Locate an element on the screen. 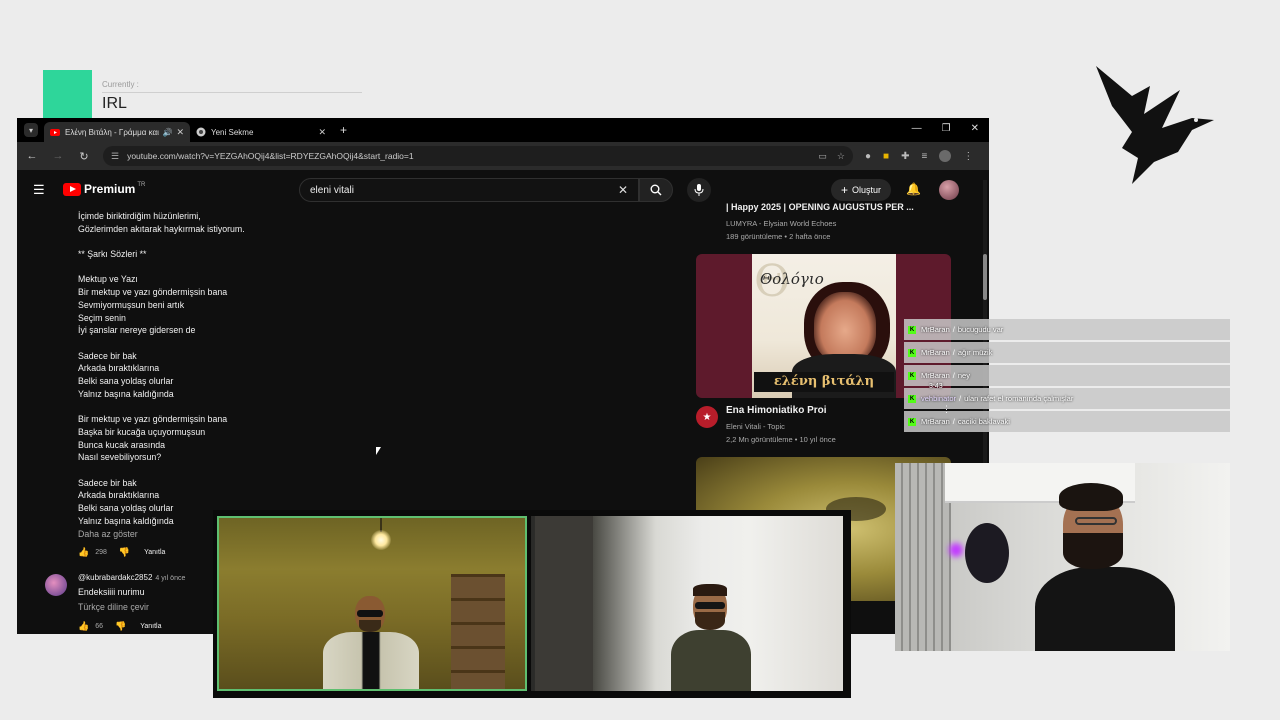 The image size is (1280, 720). voice-search-button is located at coordinates (699, 190).